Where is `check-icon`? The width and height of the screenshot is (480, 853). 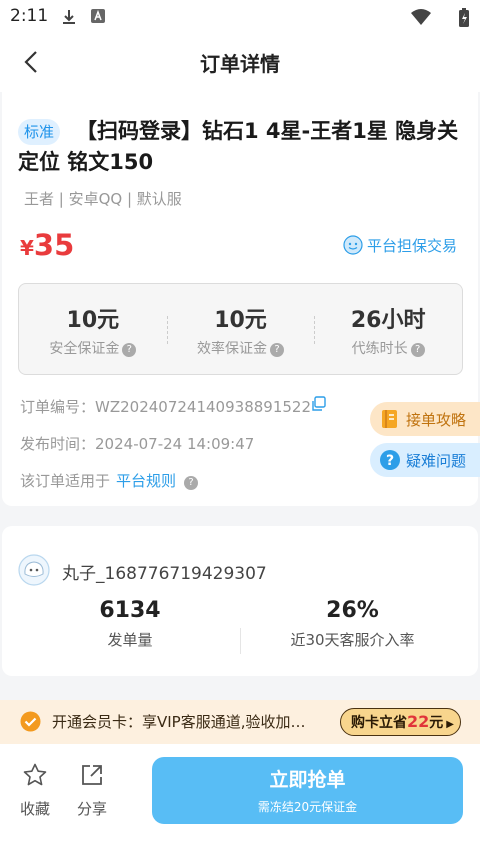
check-icon is located at coordinates (30, 721).